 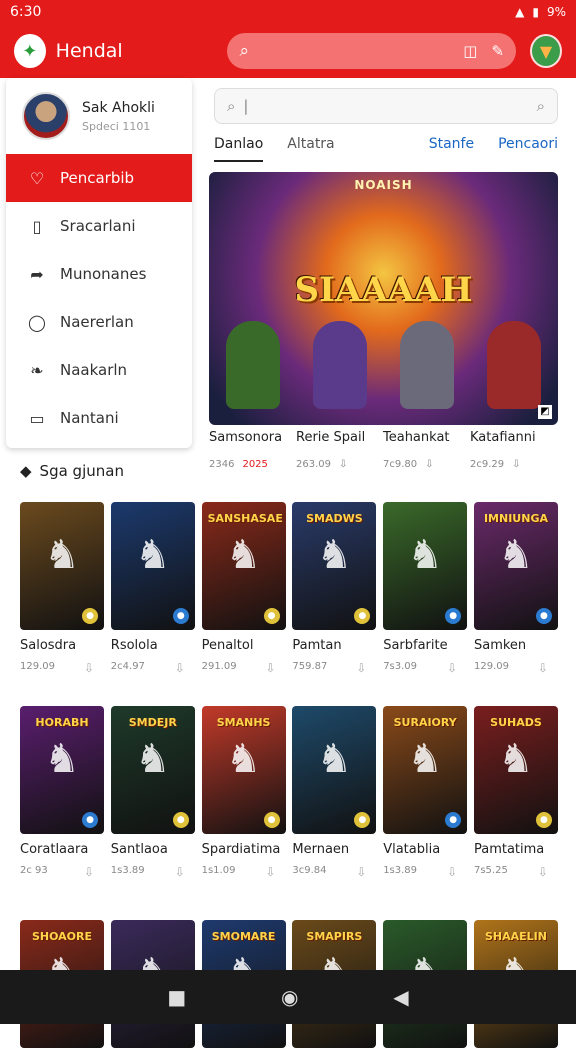 What do you see at coordinates (335, 645) in the screenshot?
I see `game-title: Pamtan` at bounding box center [335, 645].